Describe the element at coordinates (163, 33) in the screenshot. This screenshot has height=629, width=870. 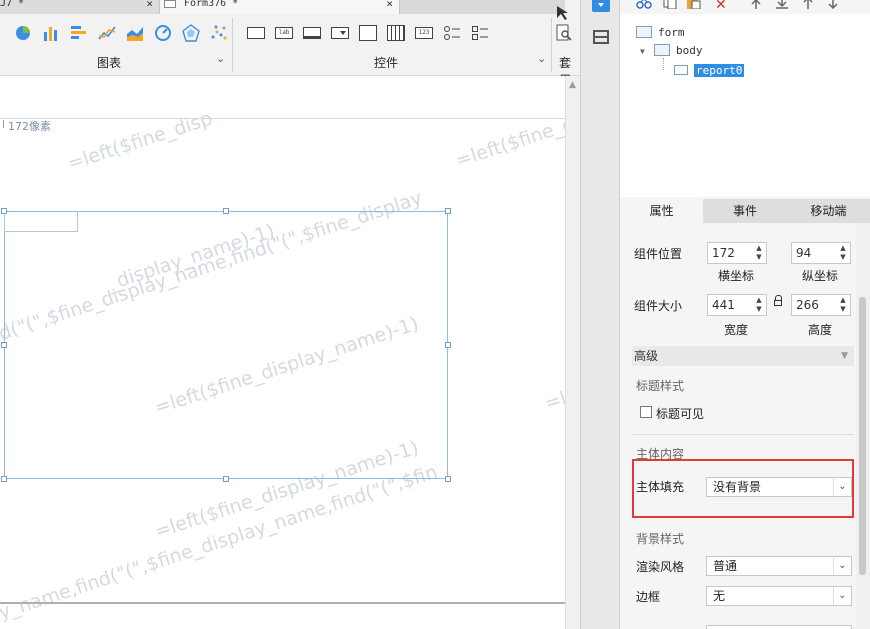
I see `gauge-chart-icon` at that location.